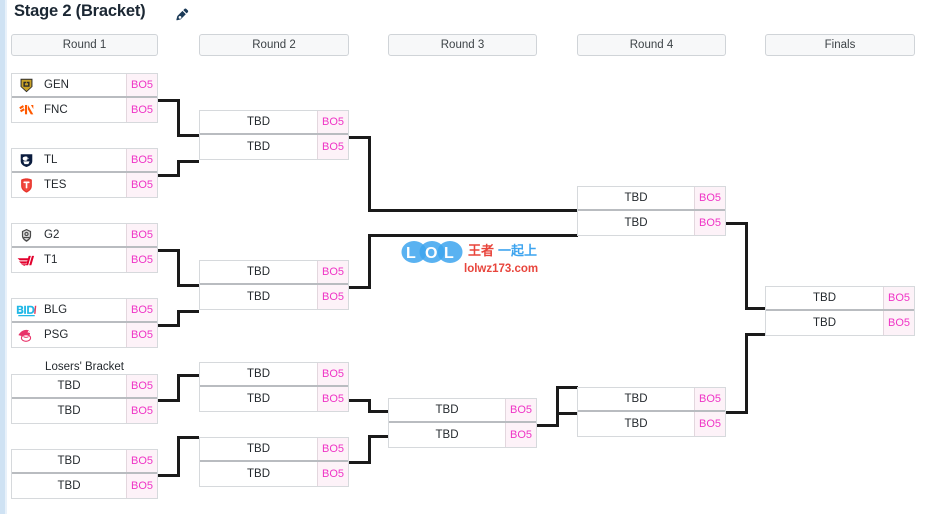  I want to click on match-r1-m3: G2 BO5 T1 BO5, so click(84, 248).